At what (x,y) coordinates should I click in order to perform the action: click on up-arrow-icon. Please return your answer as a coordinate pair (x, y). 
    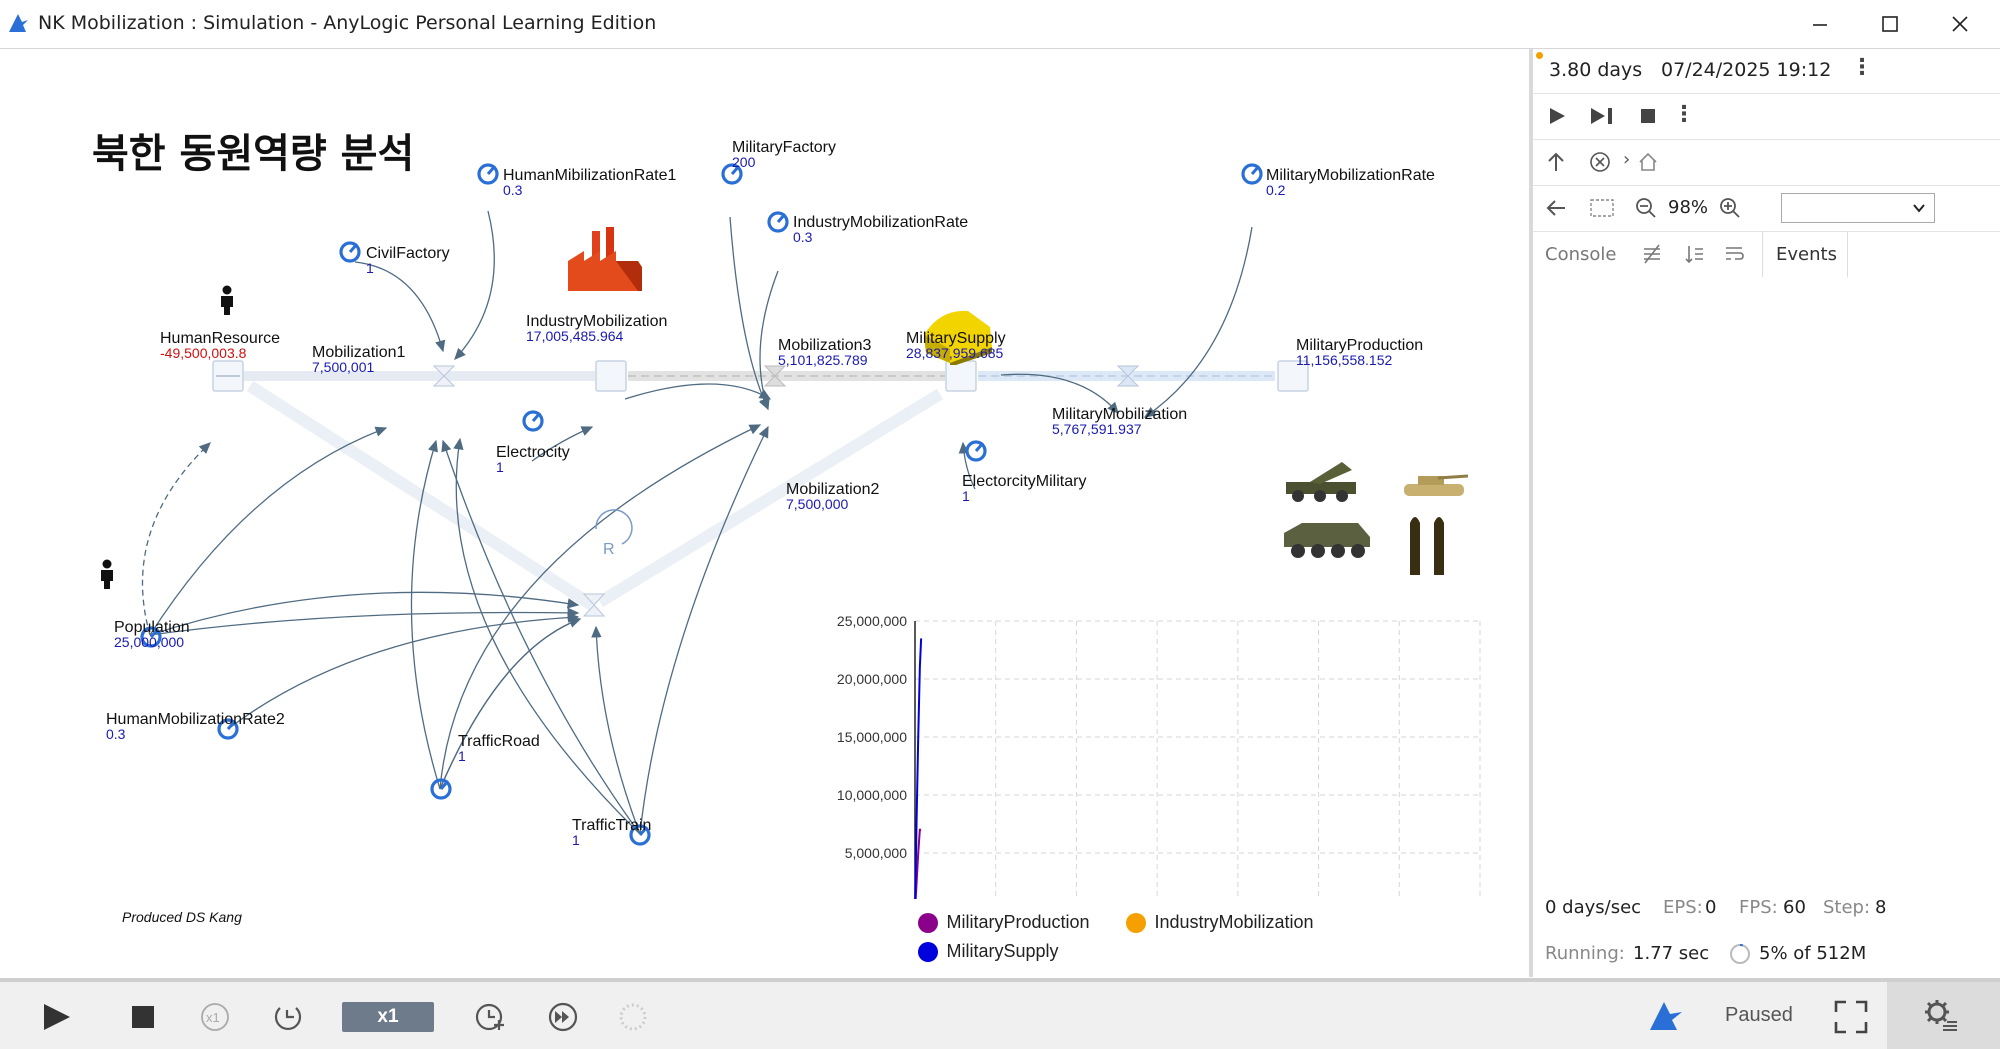
    Looking at the image, I should click on (1556, 162).